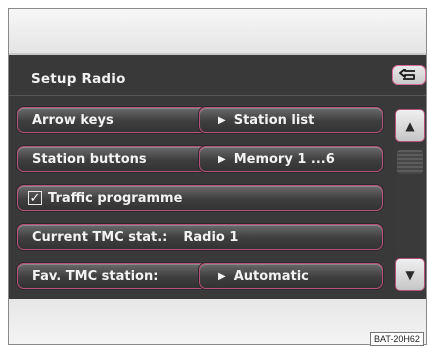 The image size is (428, 347). What do you see at coordinates (200, 198) in the screenshot?
I see `traffic-programme-toggle: ✓ Traffic programme` at bounding box center [200, 198].